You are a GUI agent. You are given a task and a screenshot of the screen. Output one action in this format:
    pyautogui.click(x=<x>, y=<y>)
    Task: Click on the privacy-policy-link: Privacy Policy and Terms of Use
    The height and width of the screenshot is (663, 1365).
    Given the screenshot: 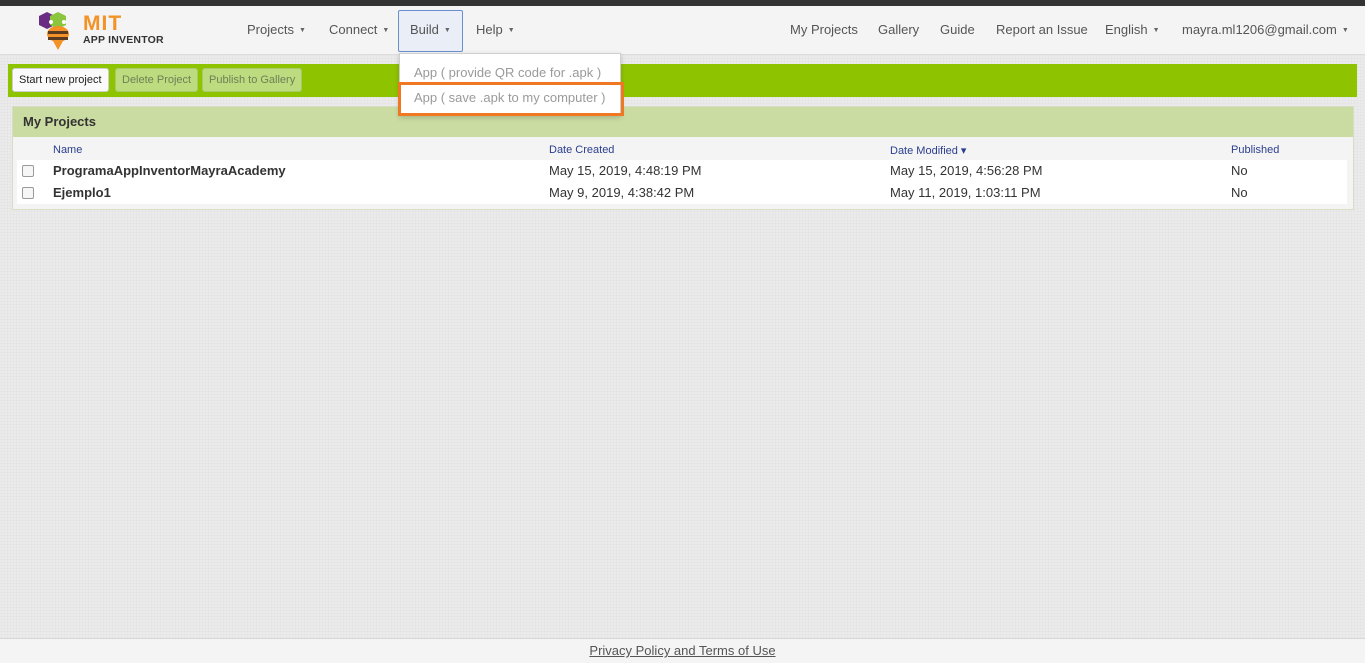 What is the action you would take?
    pyautogui.click(x=682, y=650)
    